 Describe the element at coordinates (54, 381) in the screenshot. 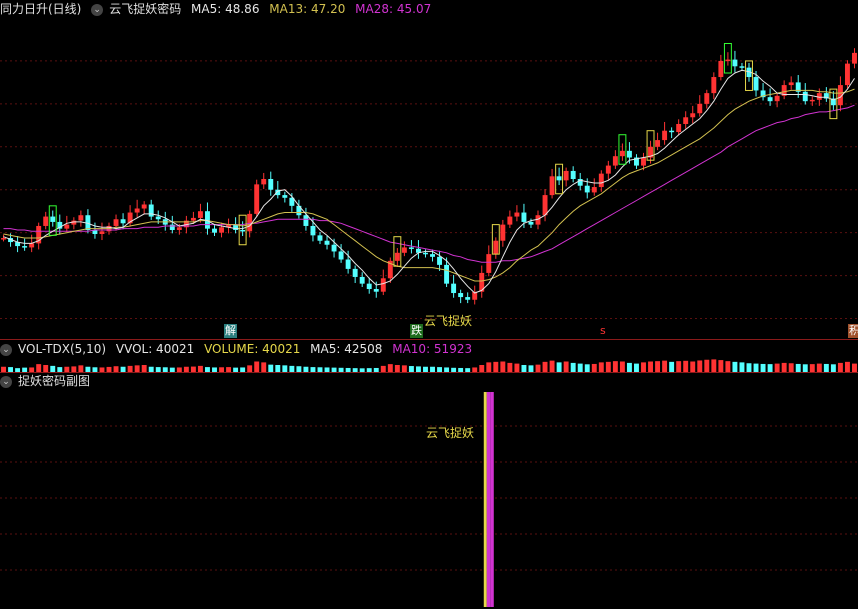

I see `sub-indicator-name: 捉妖密码副图` at that location.